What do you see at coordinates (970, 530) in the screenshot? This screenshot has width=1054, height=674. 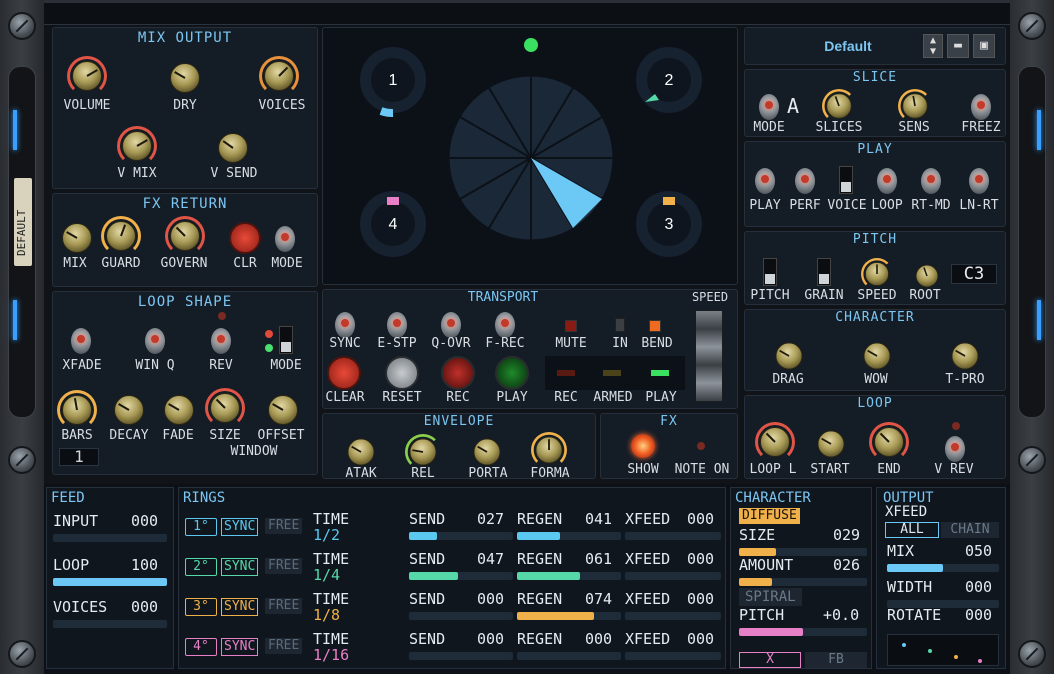 I see `xfeed-chain-button: CHAIN` at bounding box center [970, 530].